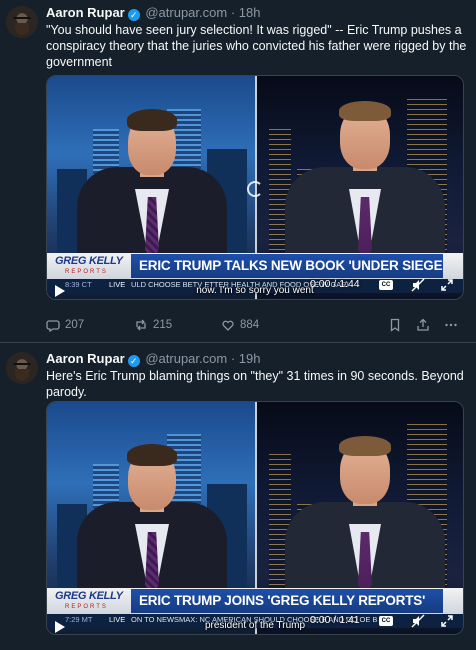 This screenshot has height=650, width=476. I want to click on share-button, so click(423, 325).